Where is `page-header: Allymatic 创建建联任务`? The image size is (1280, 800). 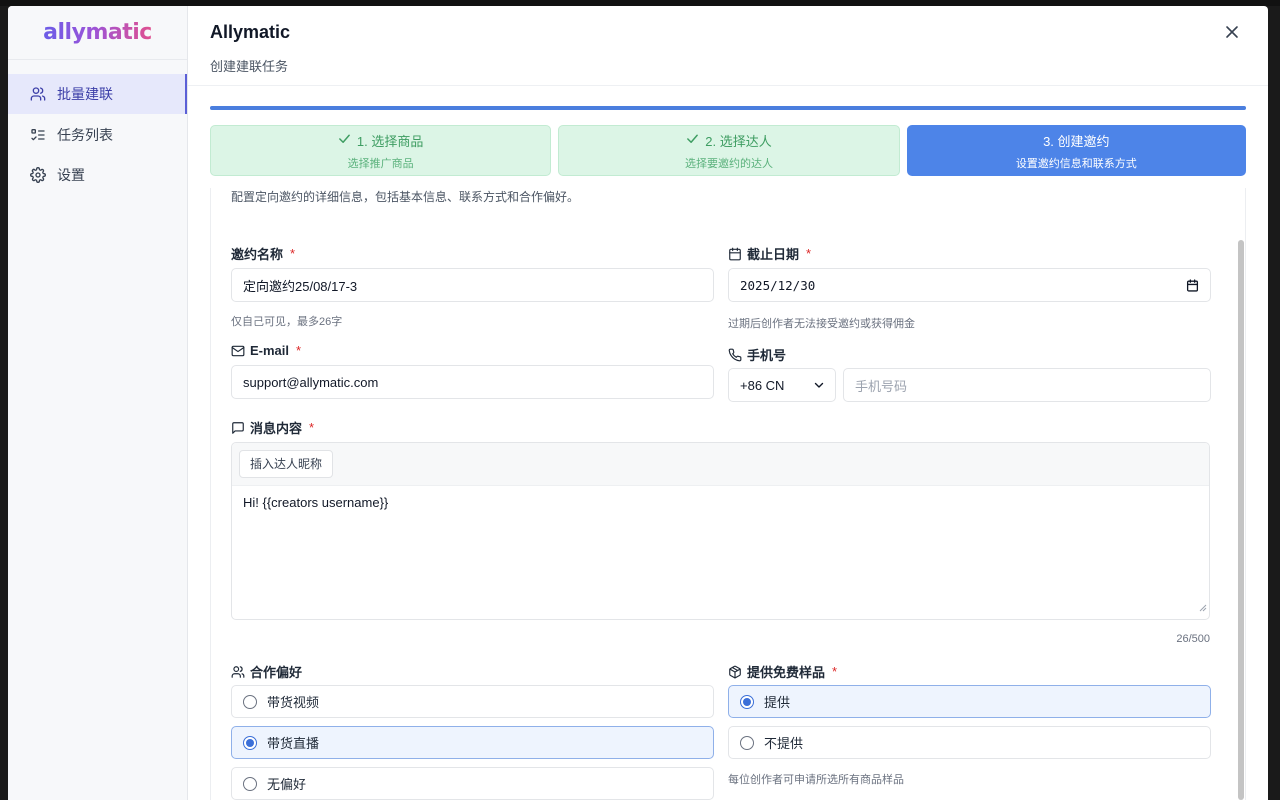 page-header: Allymatic 创建建联任务 is located at coordinates (728, 46).